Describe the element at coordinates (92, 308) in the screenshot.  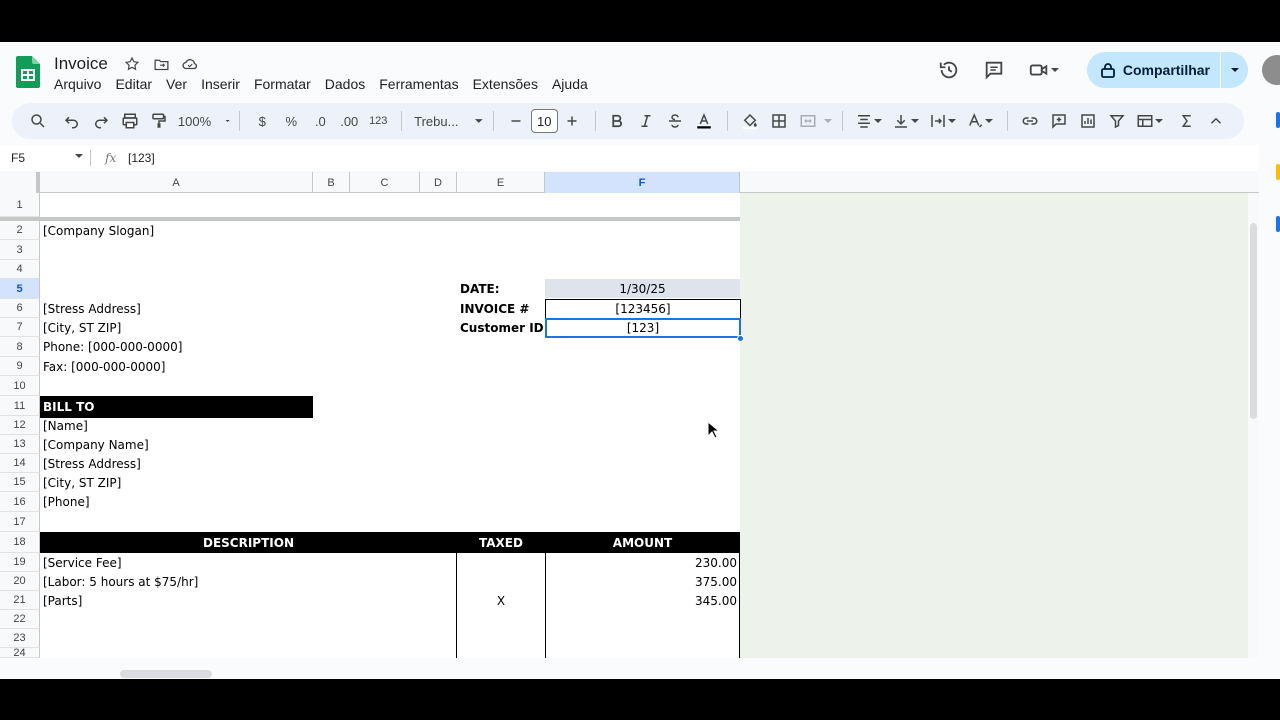
I see `company-address: [Stress Address]` at that location.